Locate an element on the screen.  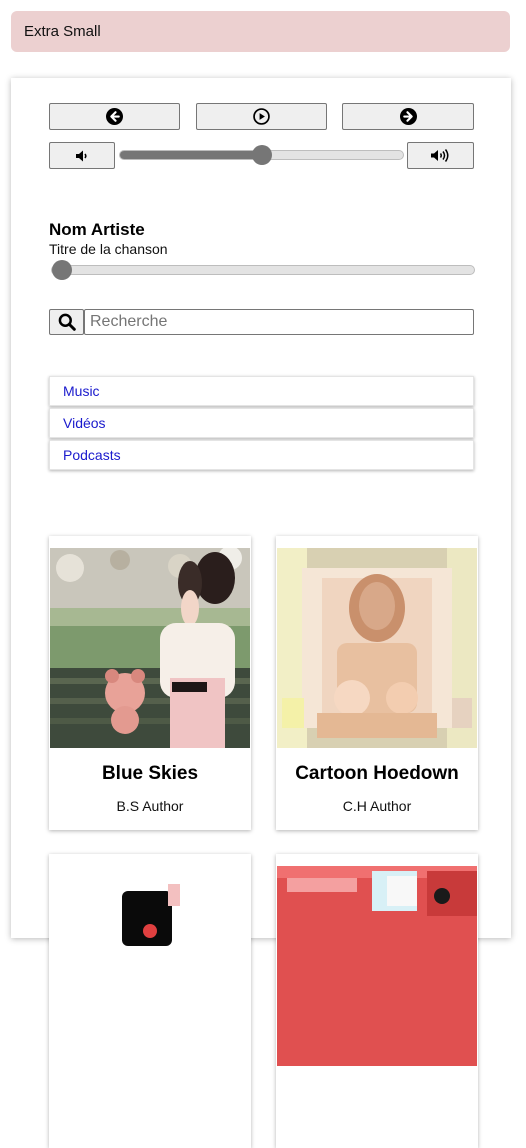
search-icon is located at coordinates (67, 322).